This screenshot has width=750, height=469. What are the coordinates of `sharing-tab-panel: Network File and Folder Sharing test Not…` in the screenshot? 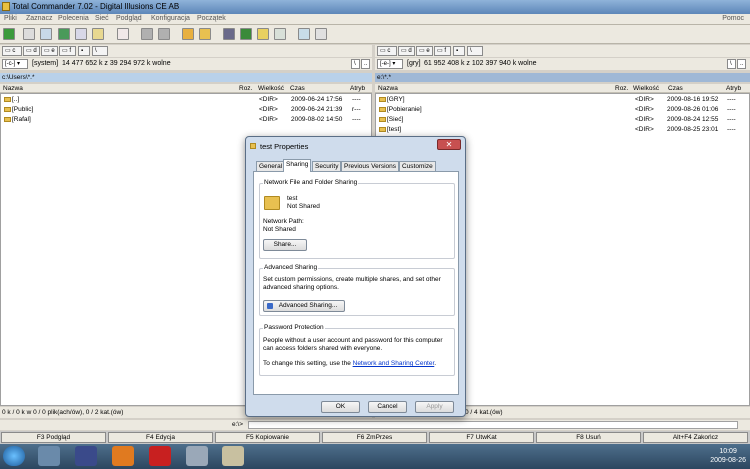 It's located at (356, 283).